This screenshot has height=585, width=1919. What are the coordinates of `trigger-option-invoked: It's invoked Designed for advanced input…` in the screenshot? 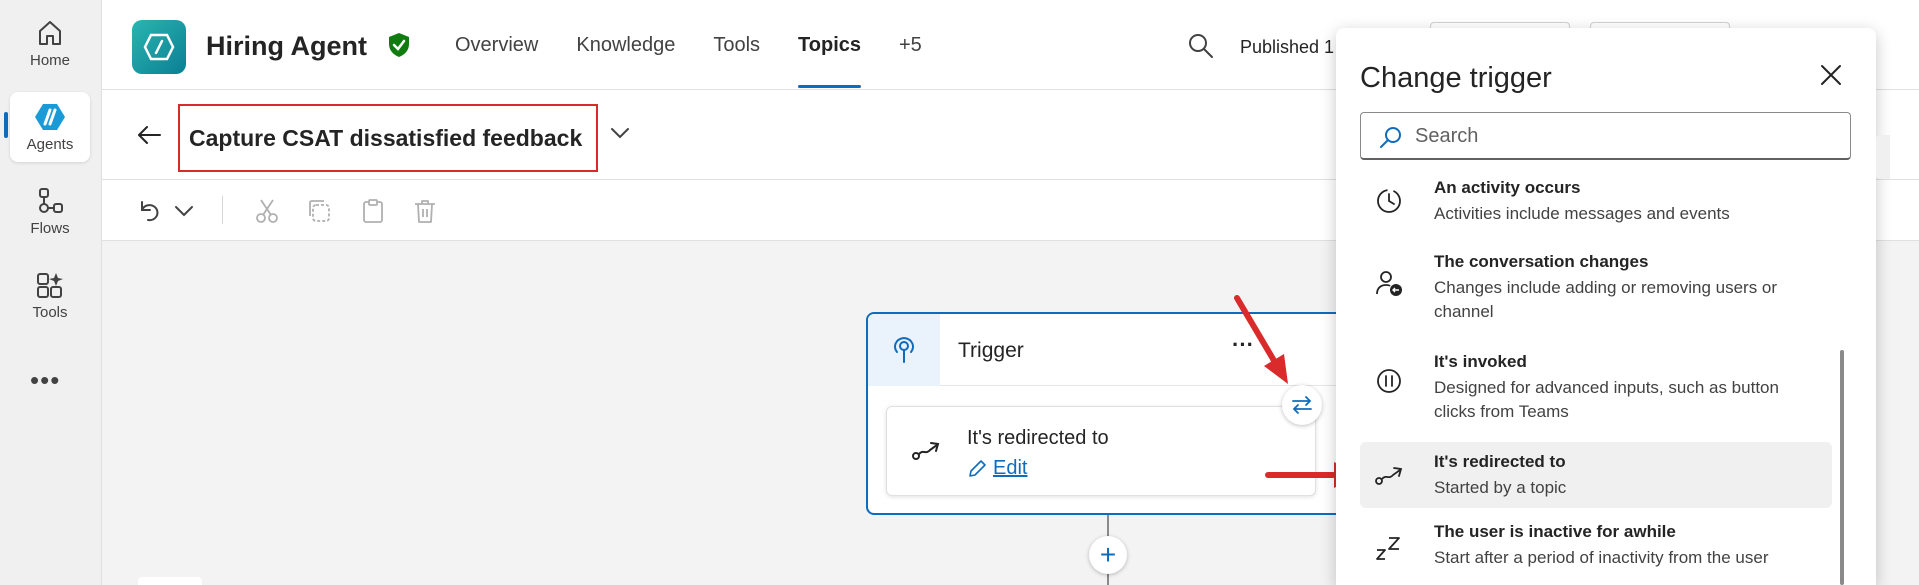 It's located at (1596, 392).